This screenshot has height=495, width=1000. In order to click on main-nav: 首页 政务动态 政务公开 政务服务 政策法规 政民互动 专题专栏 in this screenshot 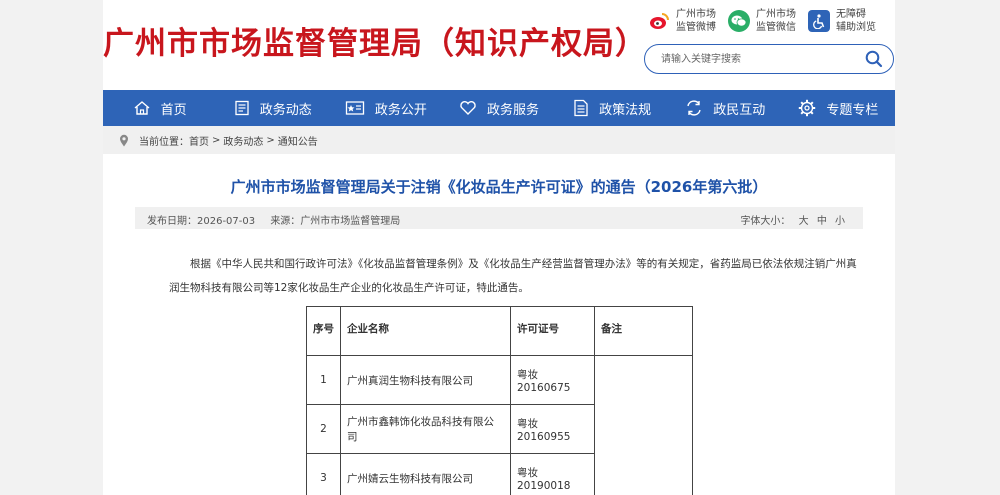, I will do `click(499, 108)`.